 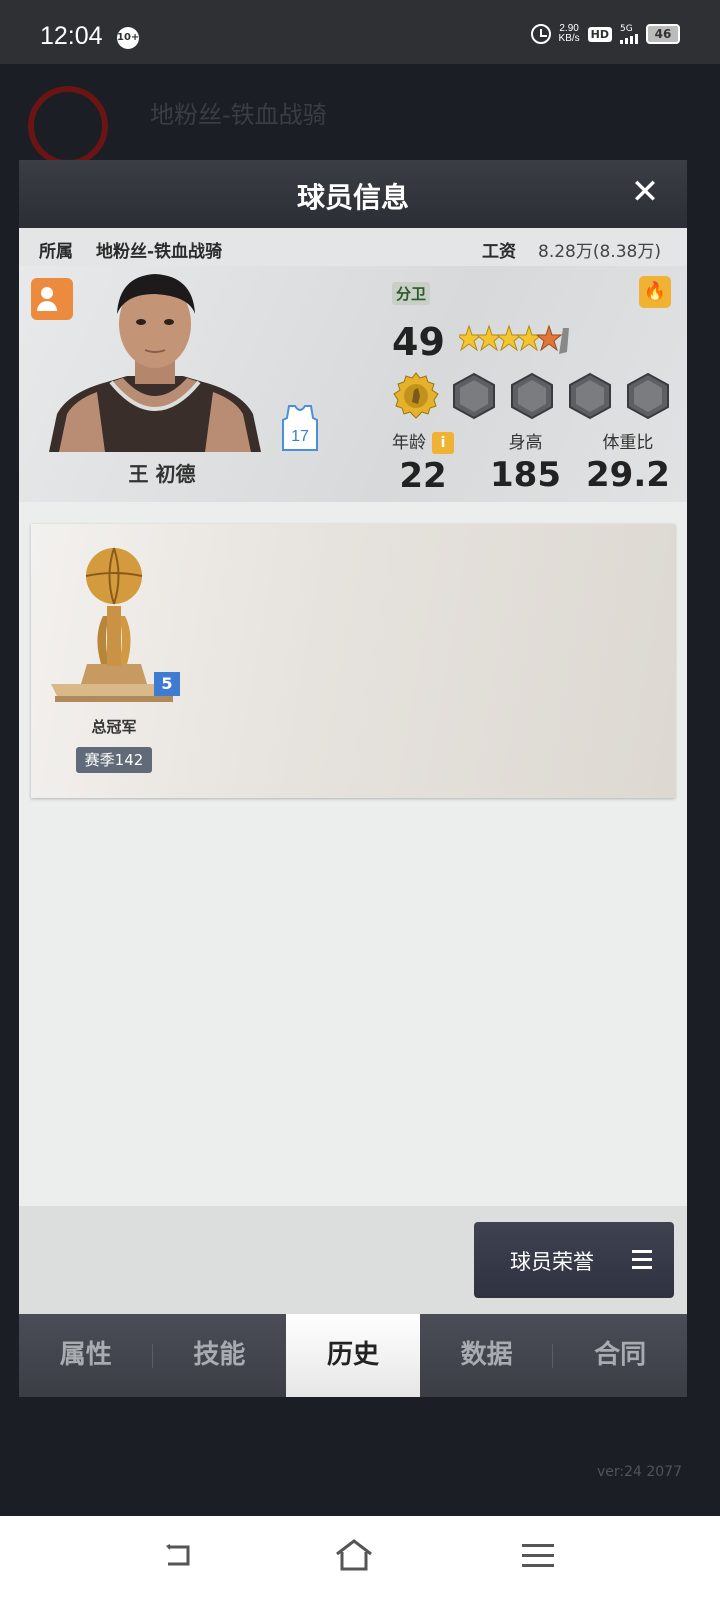 What do you see at coordinates (300, 436) in the screenshot?
I see `jersey-number: 17` at bounding box center [300, 436].